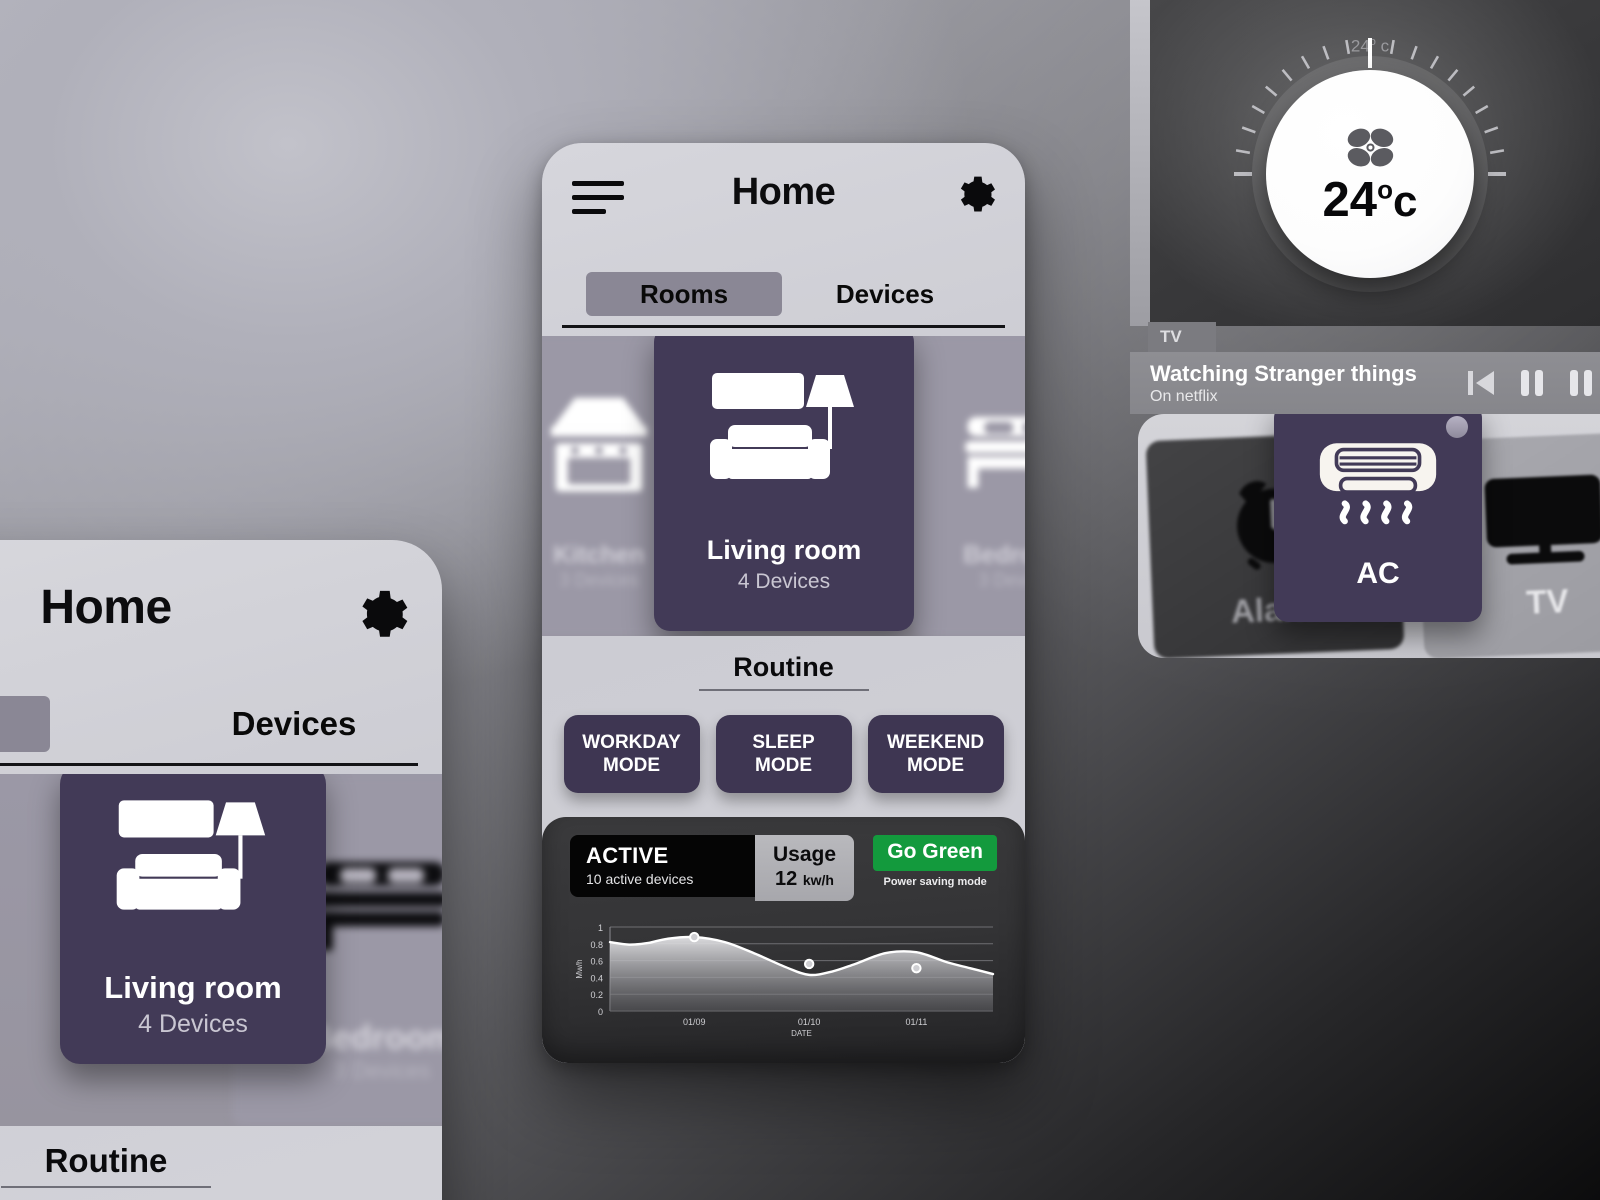  Describe the element at coordinates (596, 978) in the screenshot. I see `svg-text: 0.4` at that location.